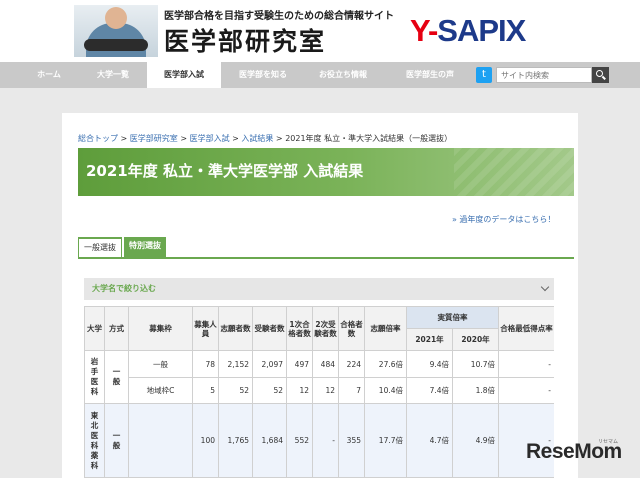 The width and height of the screenshot is (640, 478). I want to click on col-header-examinees: 受験者数, so click(269, 328).